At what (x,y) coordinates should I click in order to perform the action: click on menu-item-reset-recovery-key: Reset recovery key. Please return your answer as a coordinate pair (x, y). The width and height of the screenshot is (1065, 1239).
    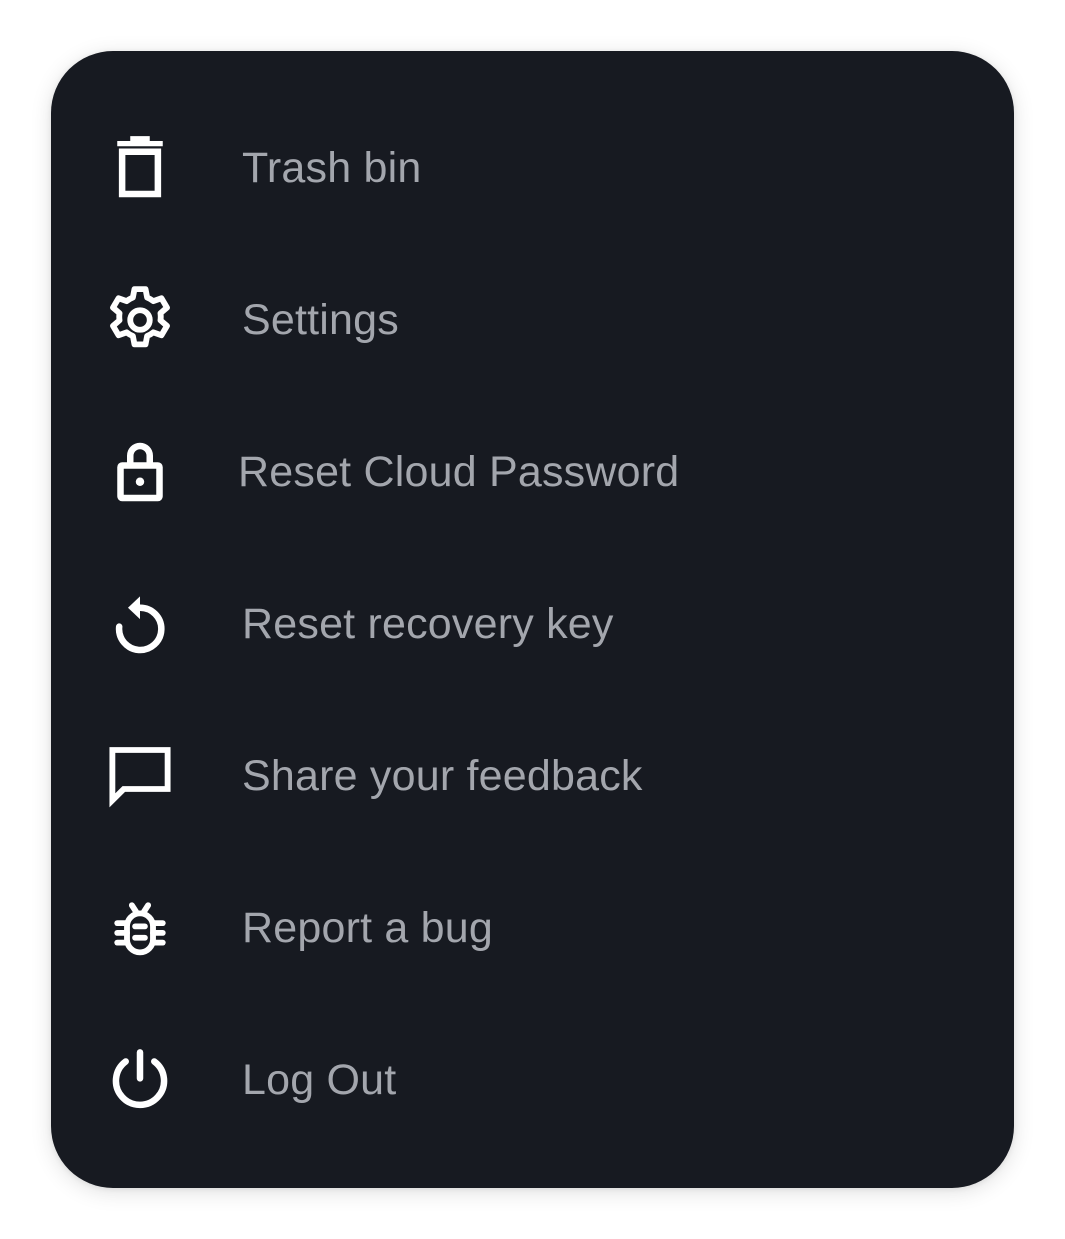
    Looking at the image, I should click on (532, 624).